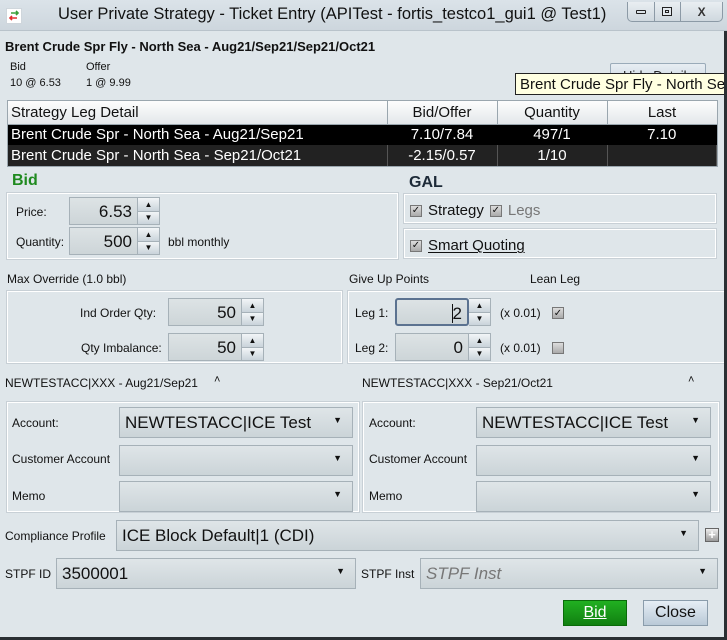 Image resolution: width=727 pixels, height=640 pixels. Describe the element at coordinates (552, 113) in the screenshot. I see `column-header-quantity: Quantity` at that location.